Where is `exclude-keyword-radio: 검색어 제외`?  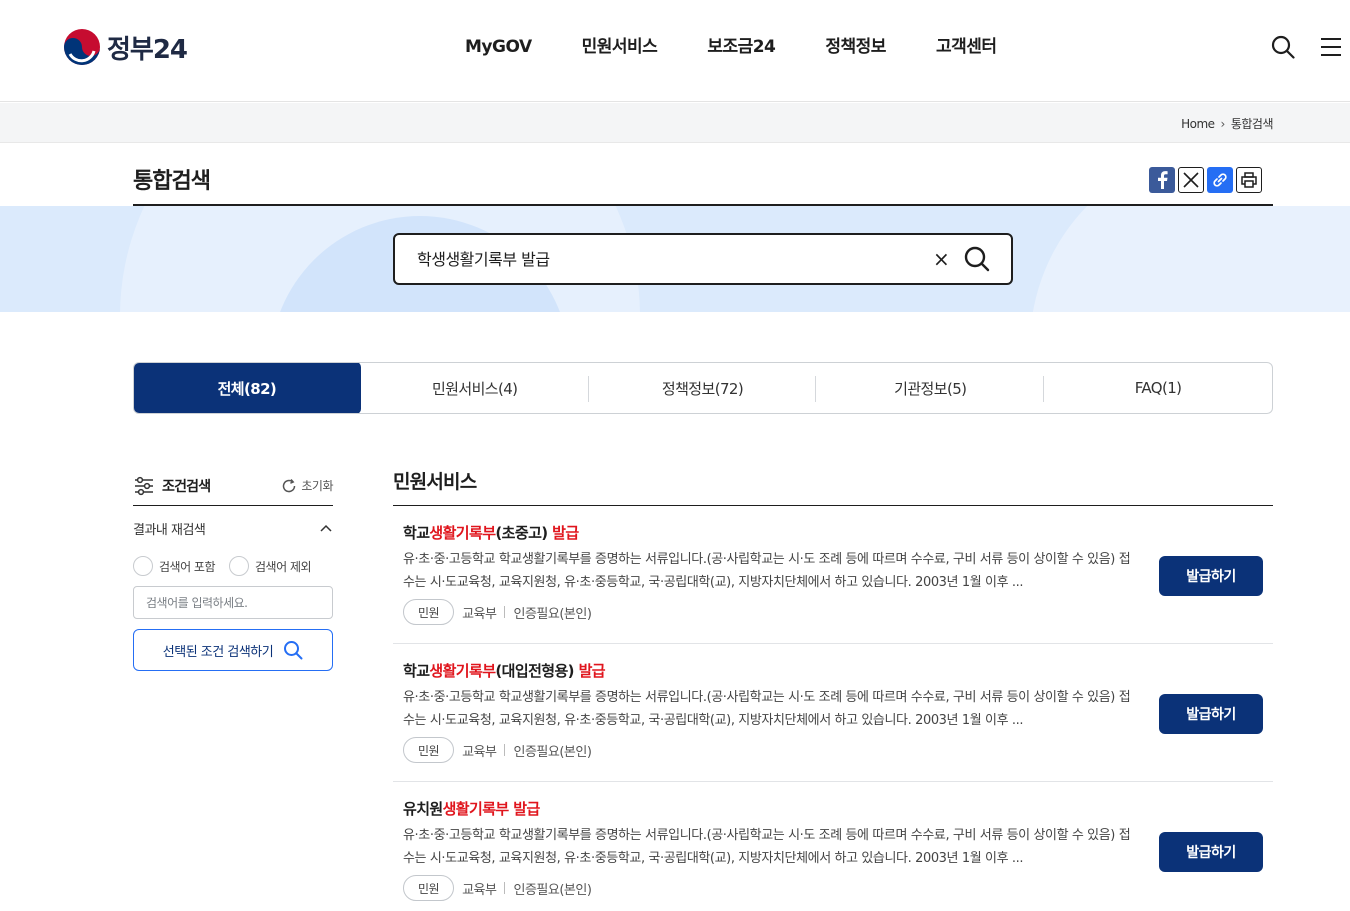
exclude-keyword-radio: 검색어 제외 is located at coordinates (270, 566).